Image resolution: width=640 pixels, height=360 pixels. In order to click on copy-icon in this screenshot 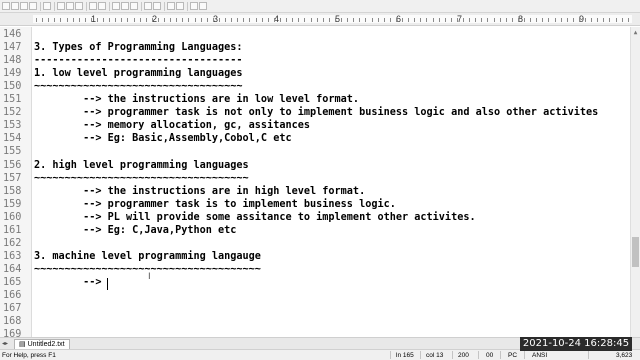, I will do `click(70, 6)`.